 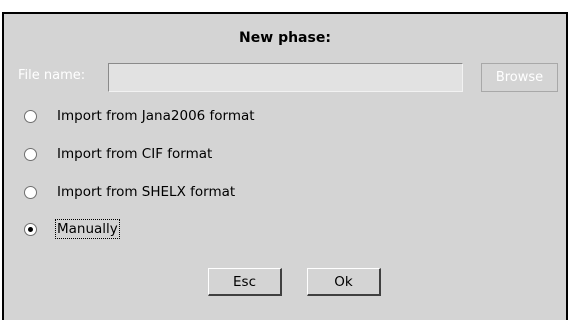 What do you see at coordinates (285, 77) in the screenshot?
I see `file-name-input` at bounding box center [285, 77].